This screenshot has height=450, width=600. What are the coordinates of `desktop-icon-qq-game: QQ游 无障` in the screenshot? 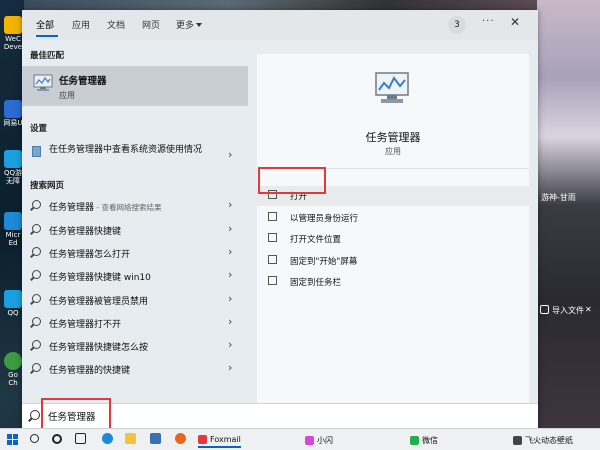 It's located at (13, 167).